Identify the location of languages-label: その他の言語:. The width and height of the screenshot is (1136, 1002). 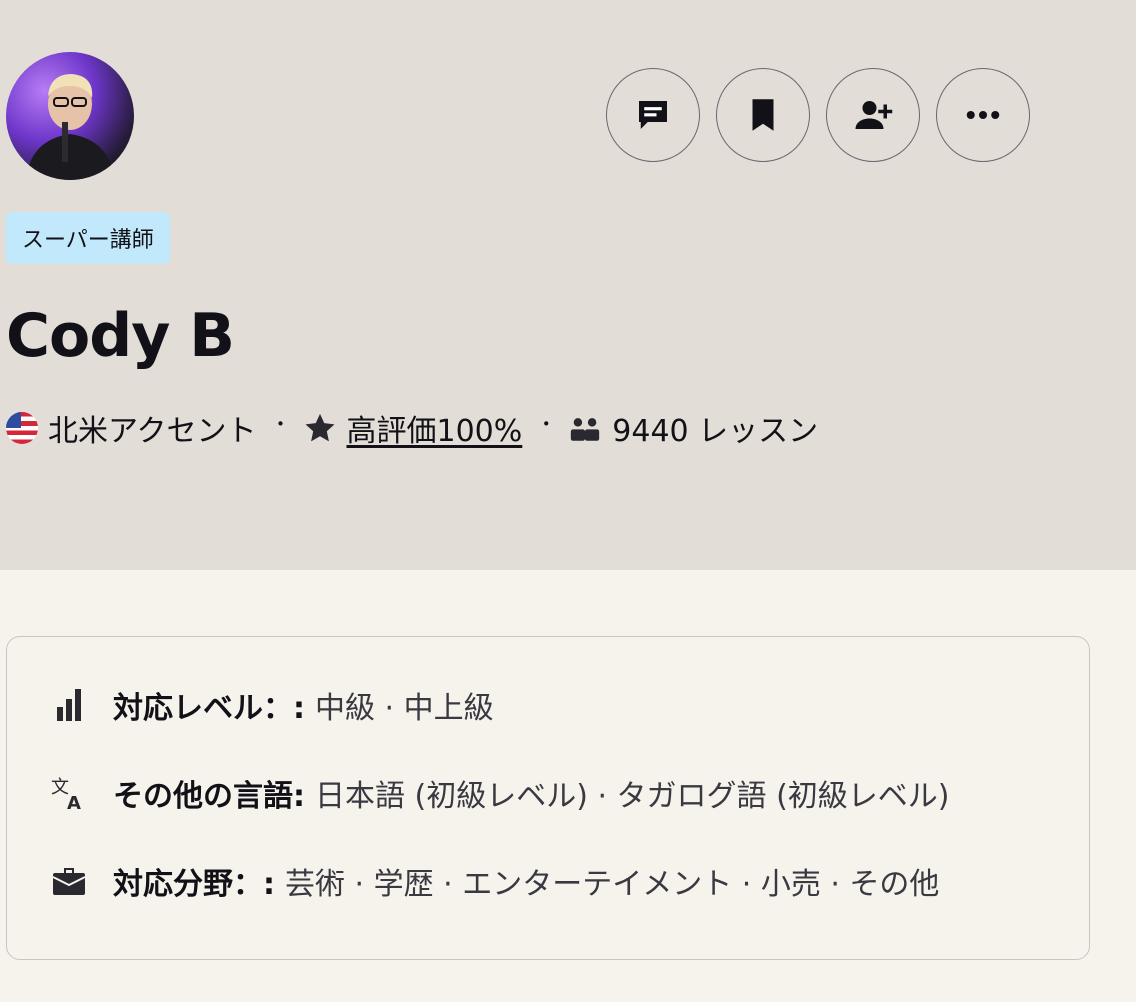
(209, 796).